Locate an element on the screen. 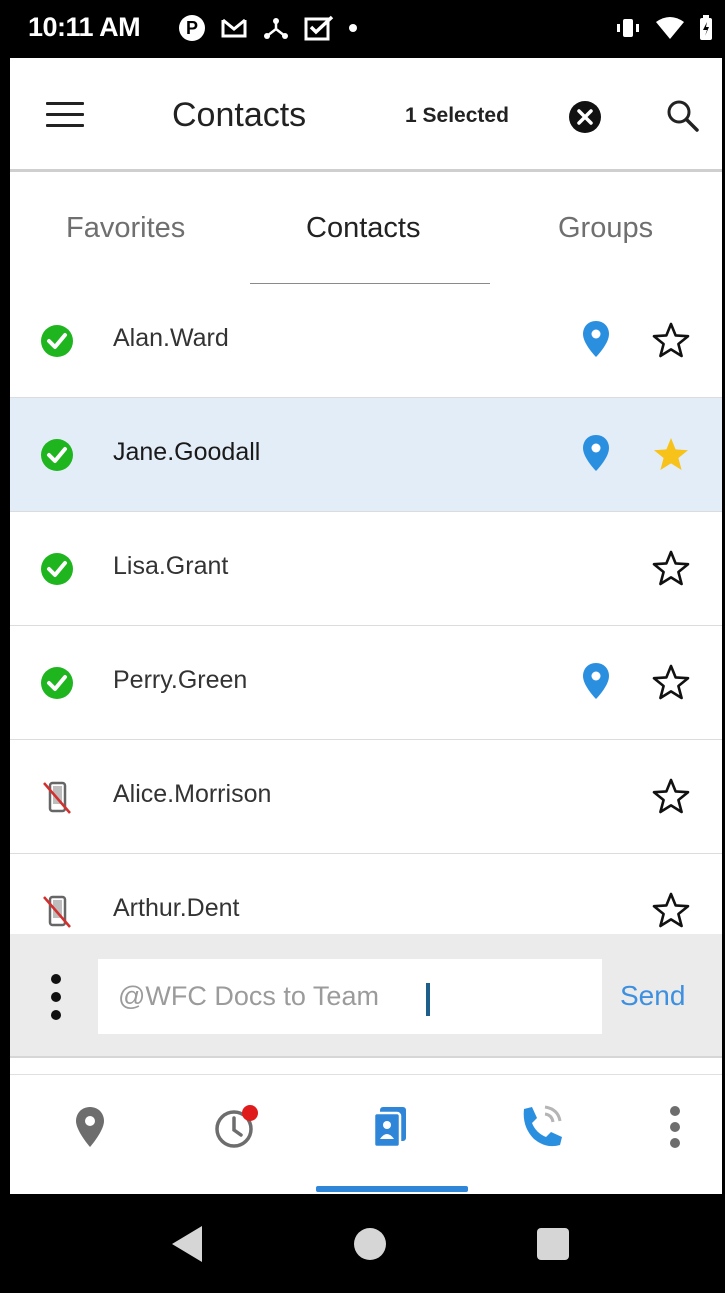 The height and width of the screenshot is (1293, 725). svg-text: P is located at coordinates (192, 28).